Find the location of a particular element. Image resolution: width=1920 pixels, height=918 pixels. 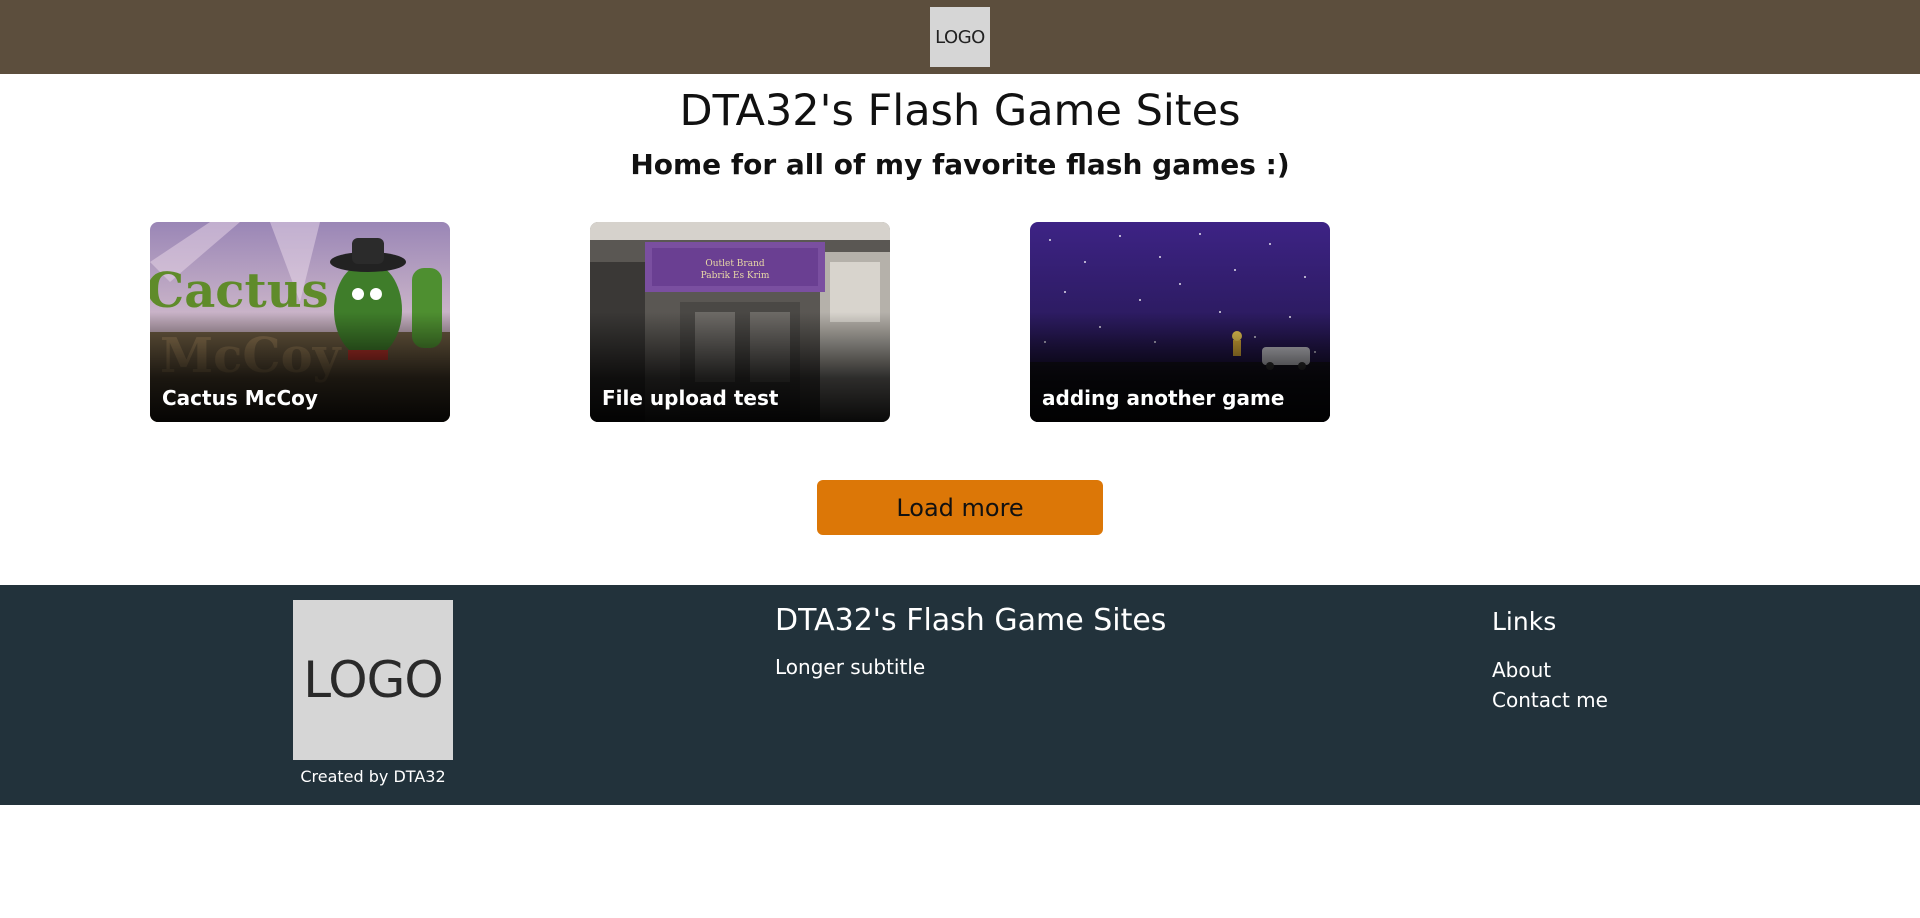

footer-logo: LOGO is located at coordinates (373, 680).